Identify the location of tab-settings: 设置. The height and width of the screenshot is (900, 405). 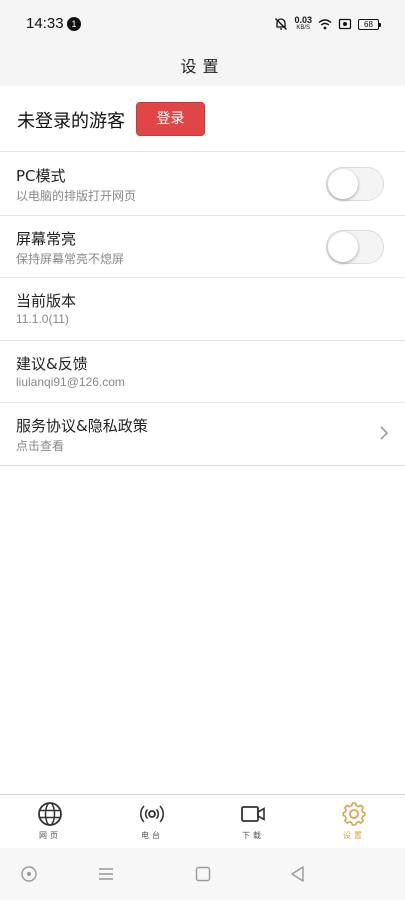
(354, 824).